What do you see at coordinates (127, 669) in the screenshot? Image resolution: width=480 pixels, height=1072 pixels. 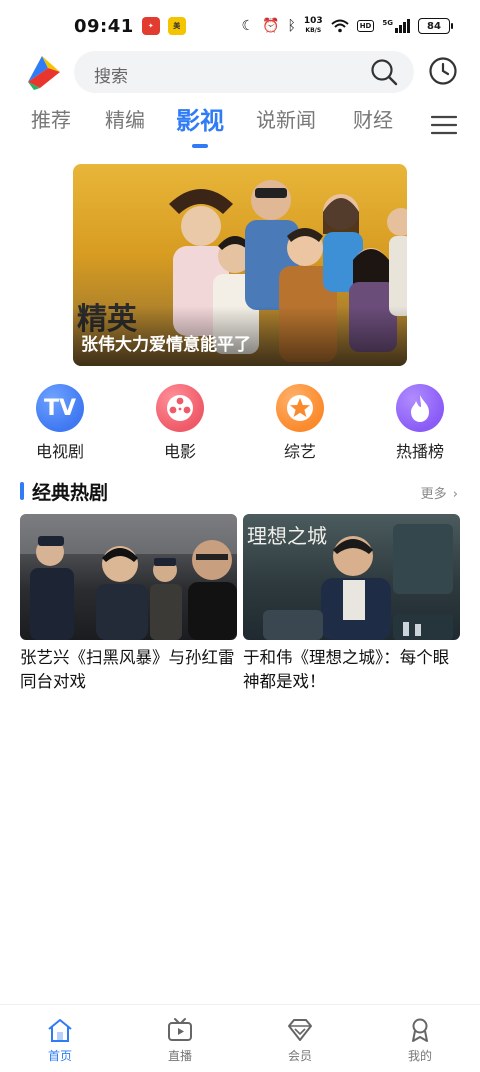 I see `video-title: 张艺兴《扫黑风暴》与孙红雷同台对戏` at bounding box center [127, 669].